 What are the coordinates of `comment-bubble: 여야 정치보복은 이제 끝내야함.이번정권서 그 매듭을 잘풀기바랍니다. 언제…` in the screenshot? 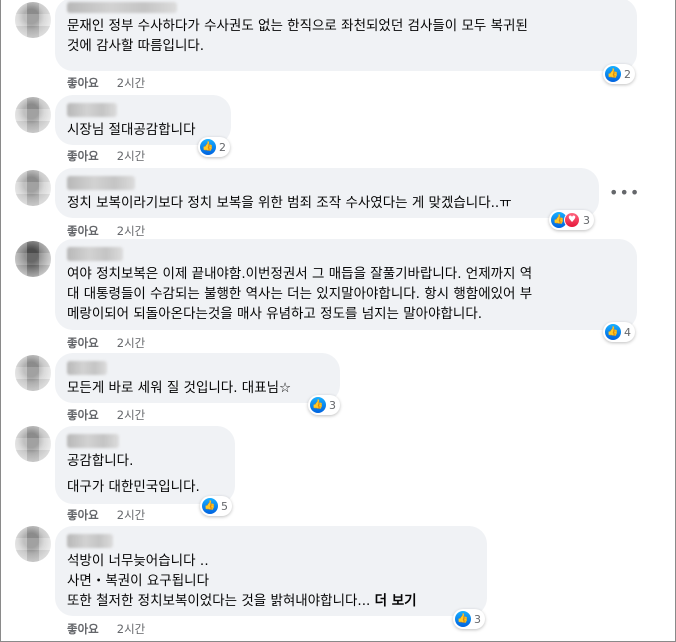 It's located at (346, 284).